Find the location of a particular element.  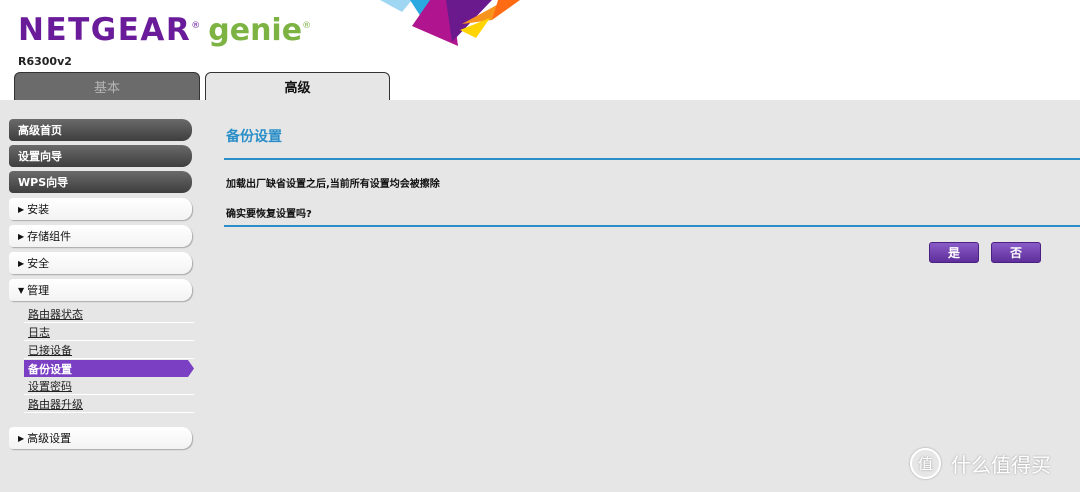

site-watermark: 值 什么值得买 is located at coordinates (980, 463).